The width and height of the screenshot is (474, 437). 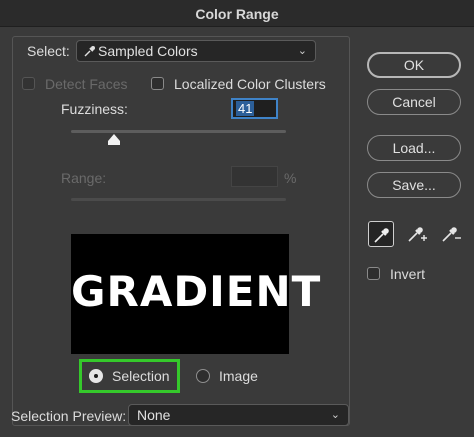 What do you see at coordinates (48, 51) in the screenshot?
I see `select-label: Select:` at bounding box center [48, 51].